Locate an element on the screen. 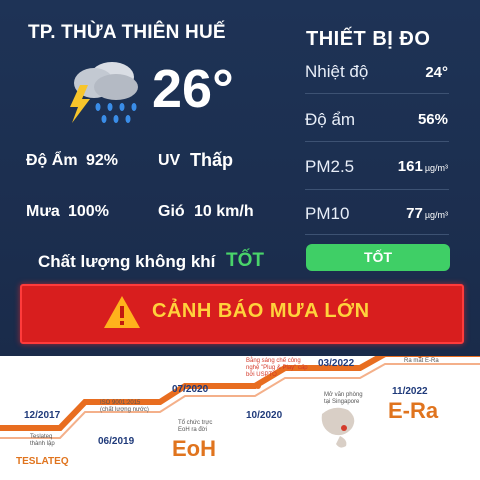  measurement-label-pm25: PM2.5 is located at coordinates (330, 166).